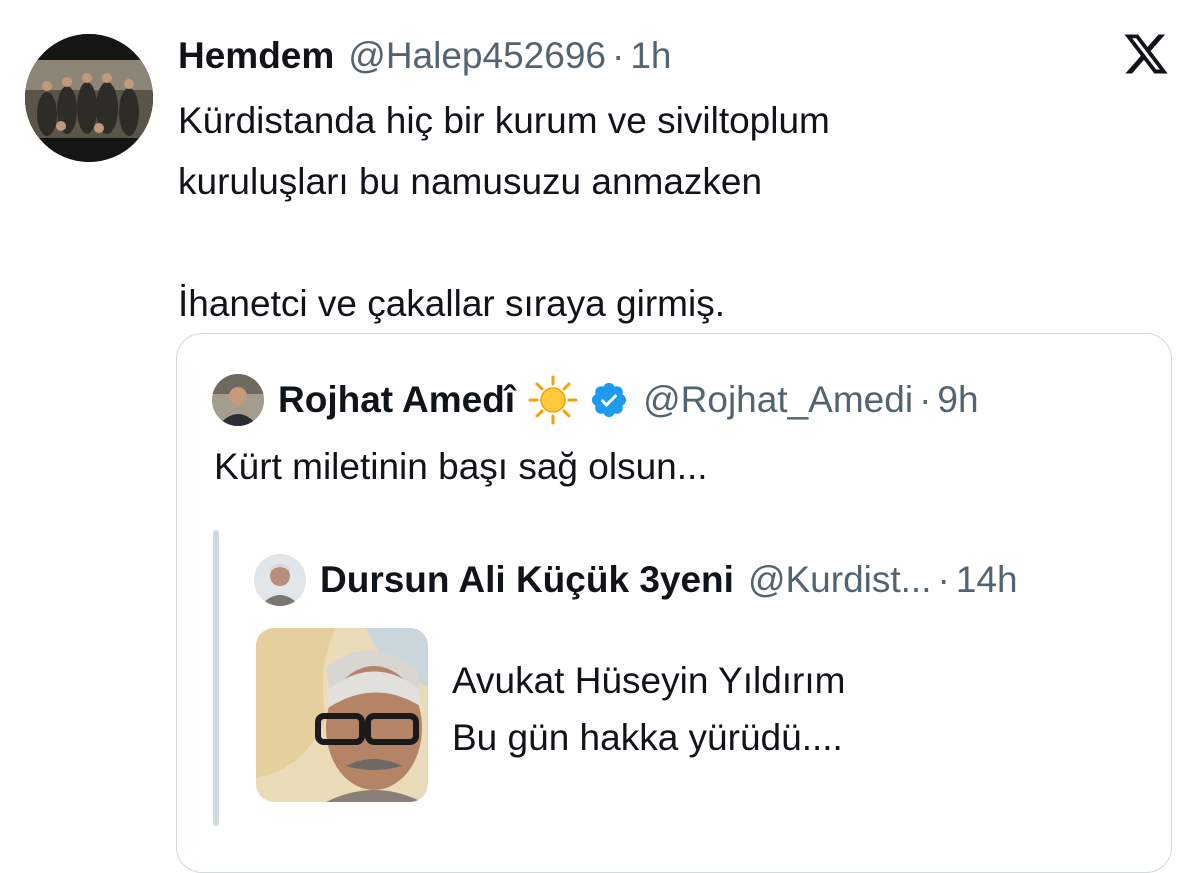 The height and width of the screenshot is (873, 1199). What do you see at coordinates (477, 56) in the screenshot?
I see `author-handle: @Halep452696` at bounding box center [477, 56].